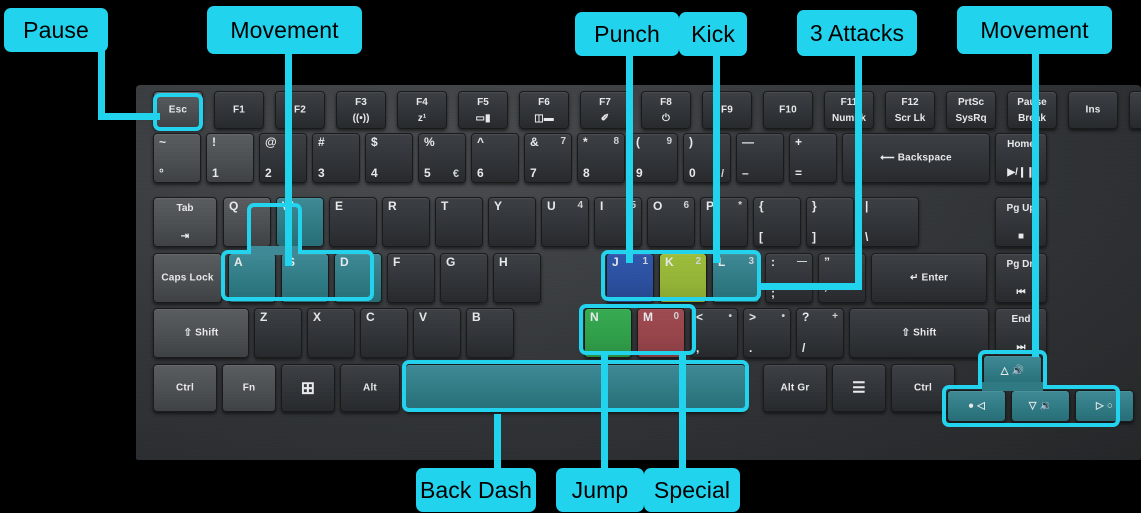  What do you see at coordinates (177, 158) in the screenshot?
I see `key-key: ~ °` at bounding box center [177, 158].